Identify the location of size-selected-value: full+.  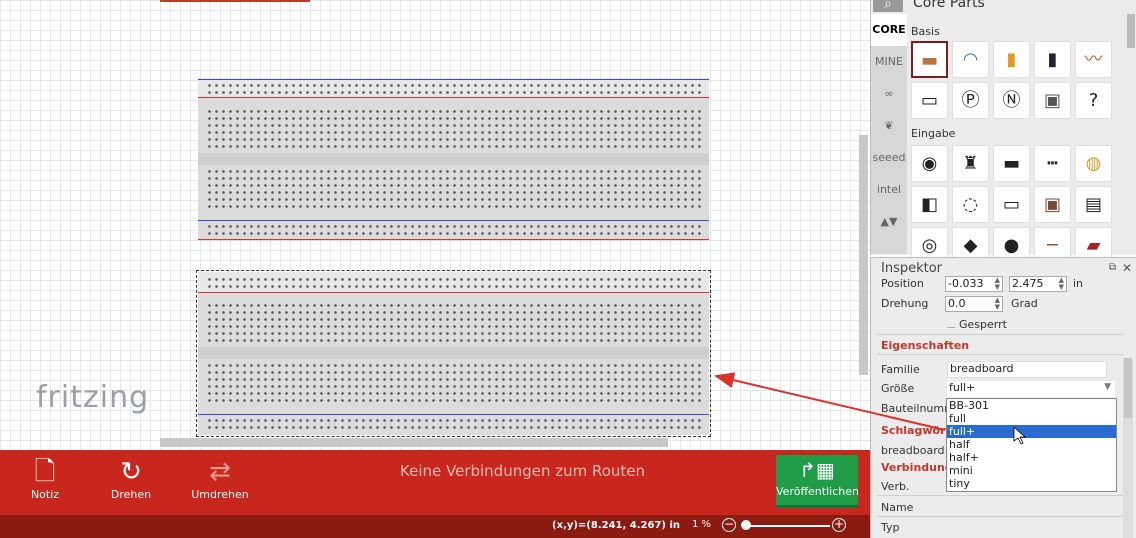
(962, 387).